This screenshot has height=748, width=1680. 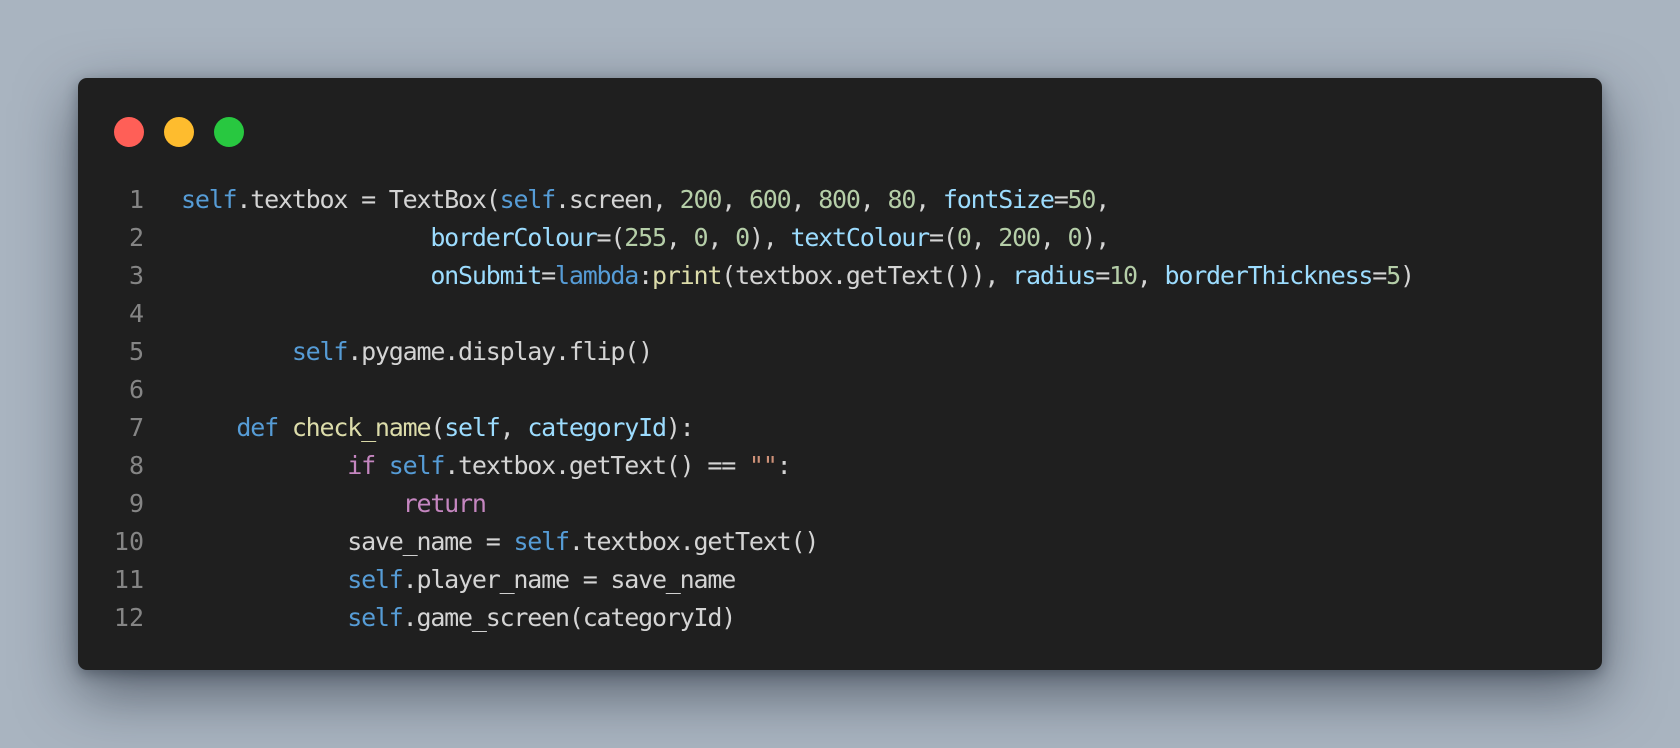 I want to click on code-text: if self.textbox.getText() == "":, so click(x=486, y=466).